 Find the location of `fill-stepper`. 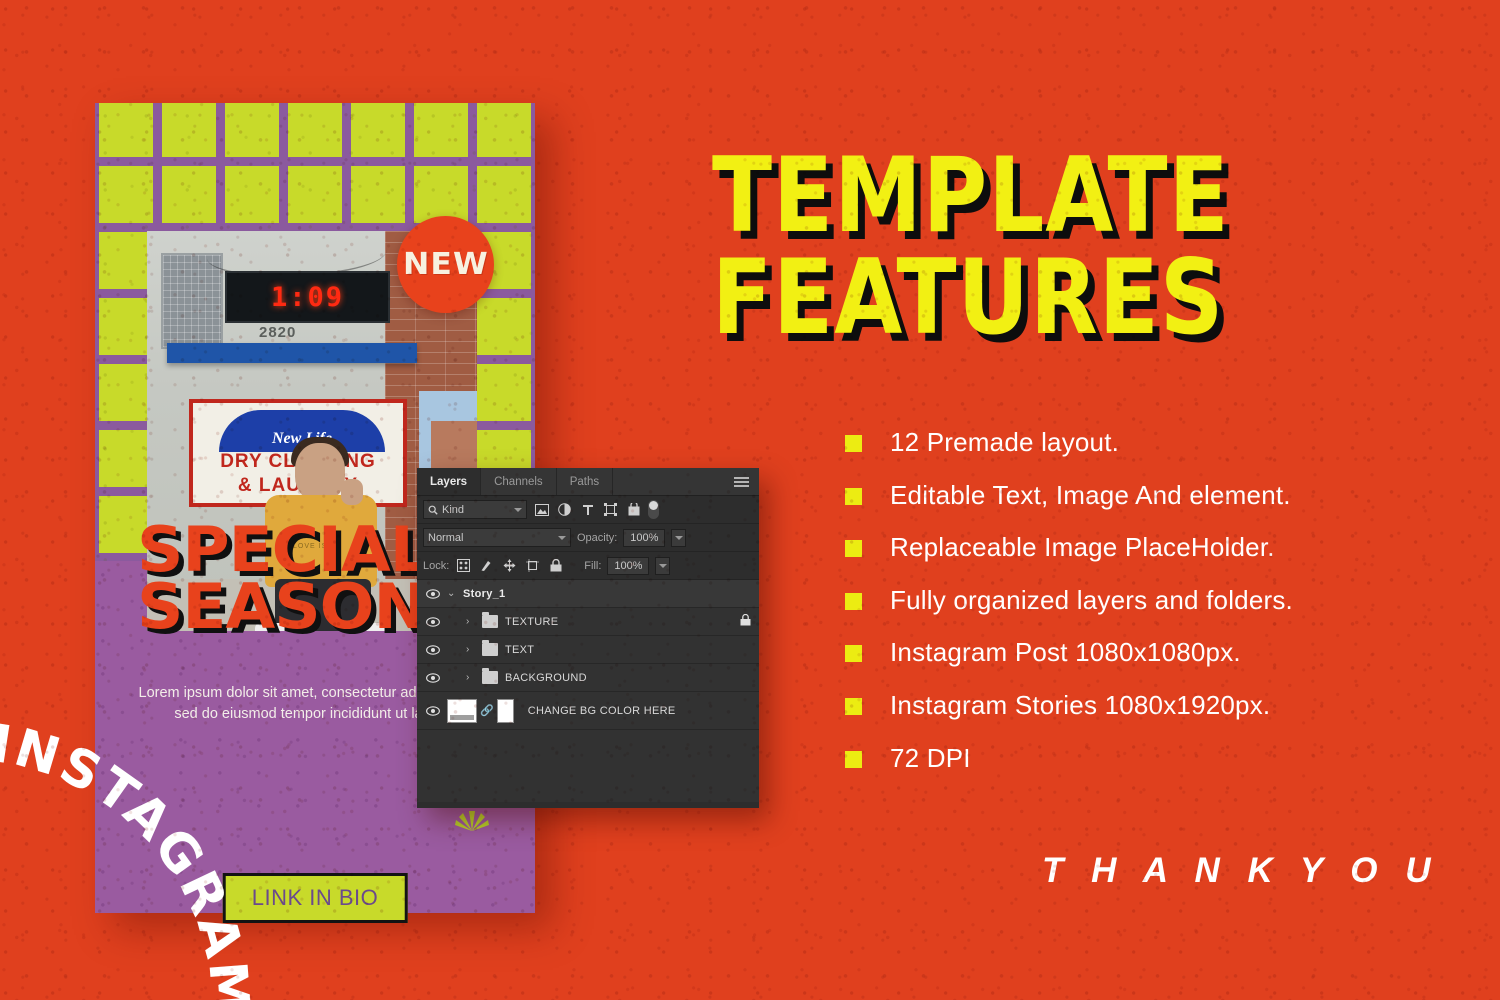

fill-stepper is located at coordinates (663, 565).